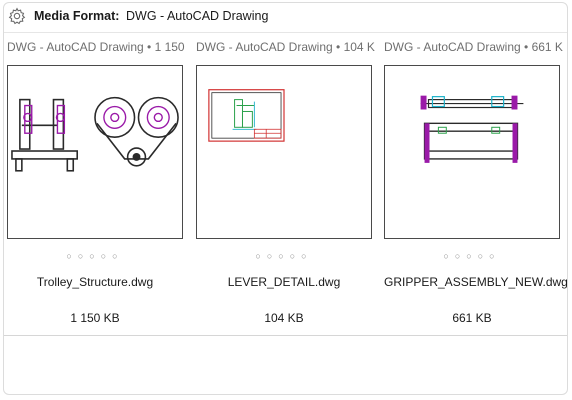  What do you see at coordinates (95, 282) in the screenshot?
I see `file-name: Trolley_Structure.dwg` at bounding box center [95, 282].